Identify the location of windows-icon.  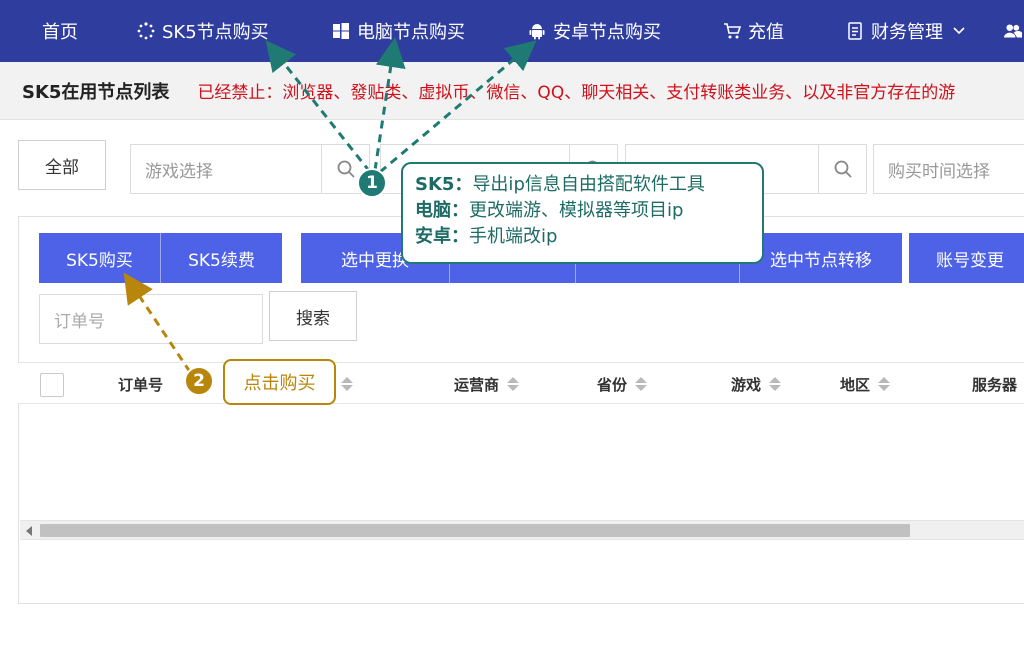
(341, 31).